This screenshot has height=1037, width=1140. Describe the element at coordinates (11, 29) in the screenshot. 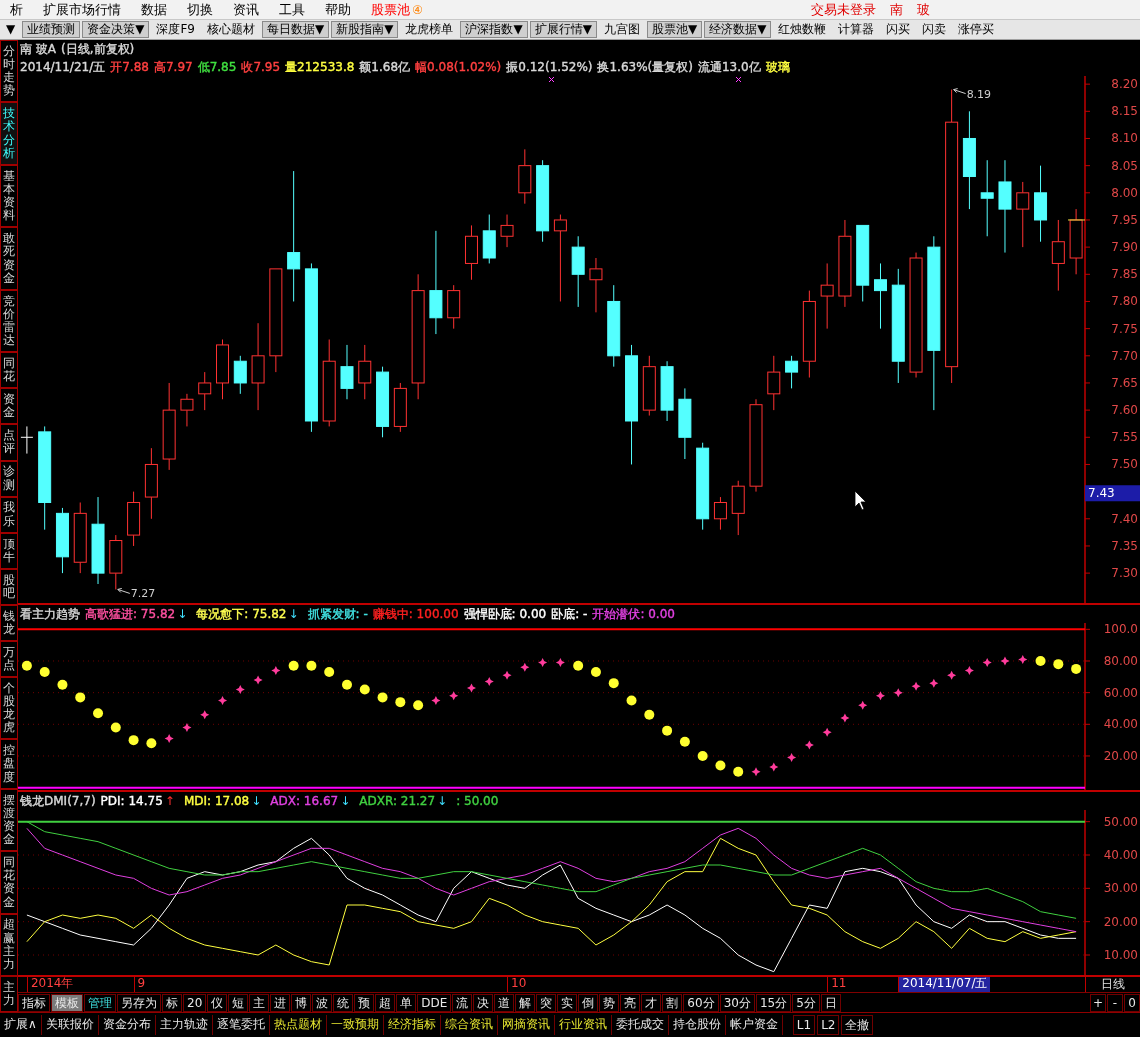

I see `toolbar-button: ▼` at that location.